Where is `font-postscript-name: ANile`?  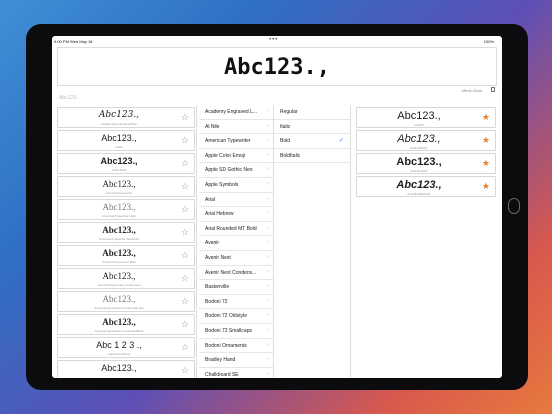
font-postscript-name: ANile is located at coordinates (119, 147).